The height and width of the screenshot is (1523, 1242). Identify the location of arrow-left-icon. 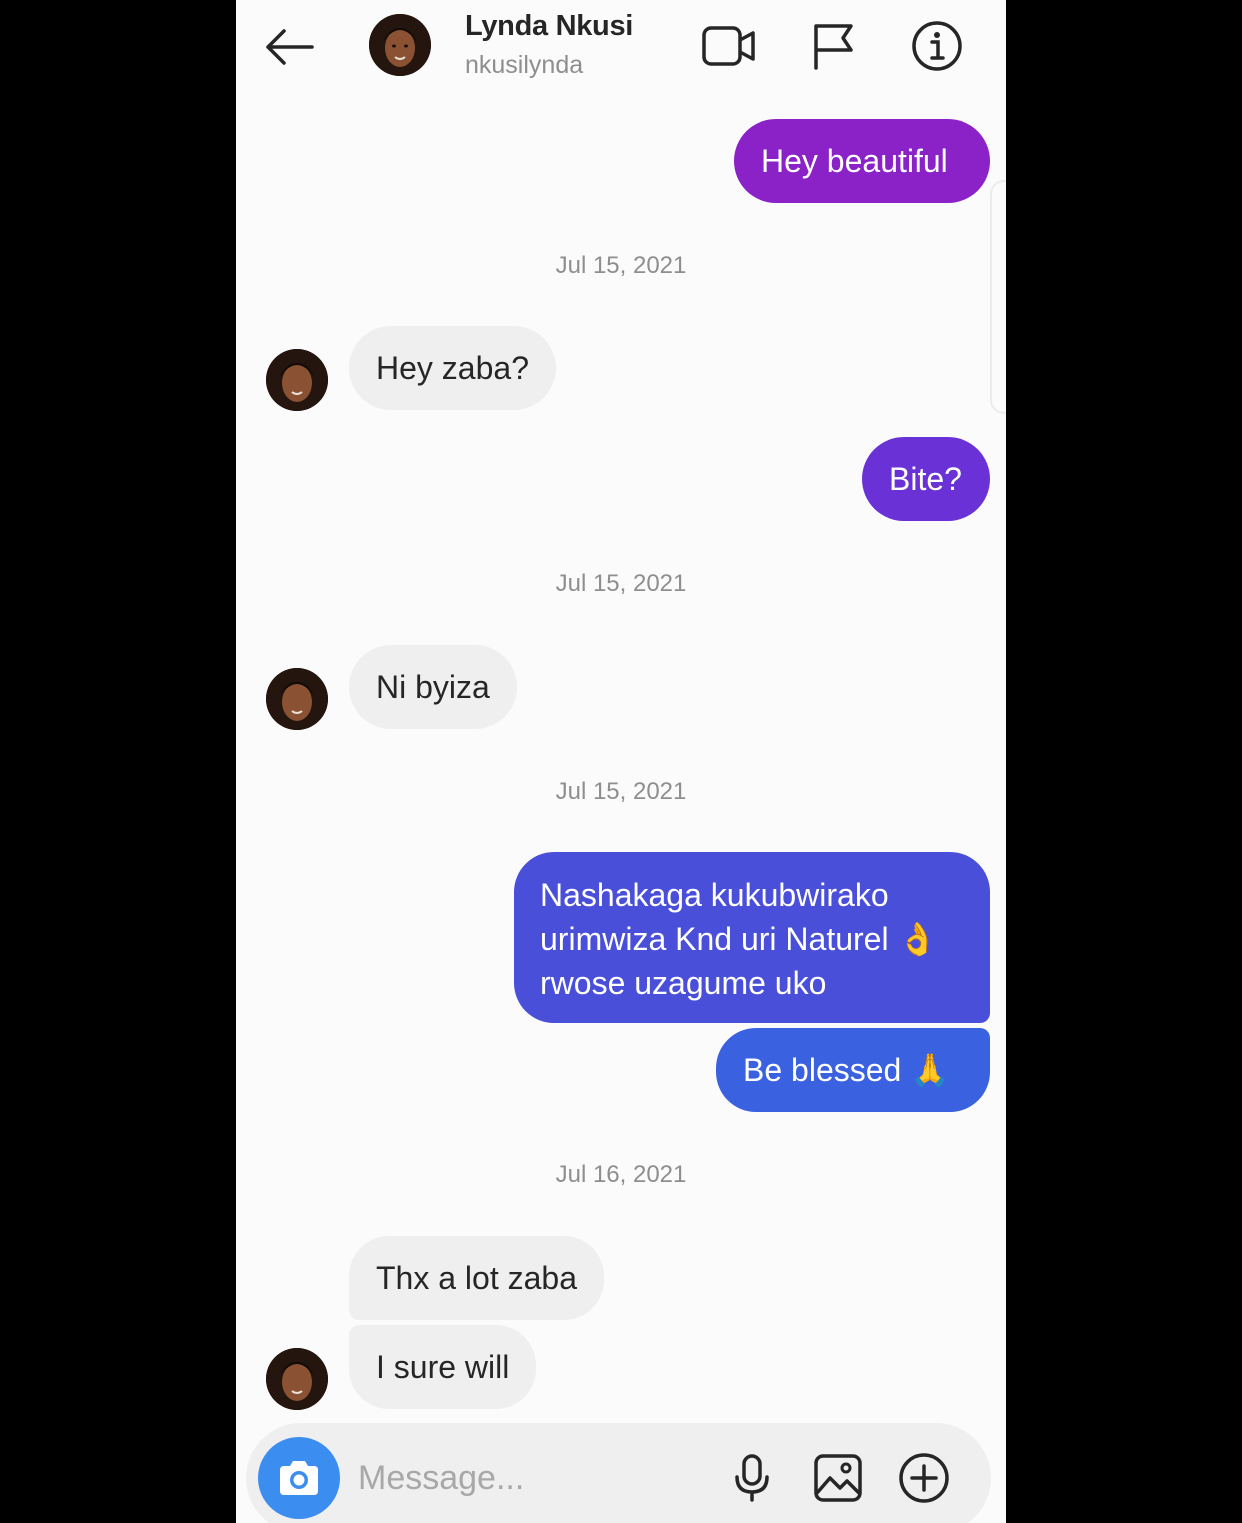
(290, 47).